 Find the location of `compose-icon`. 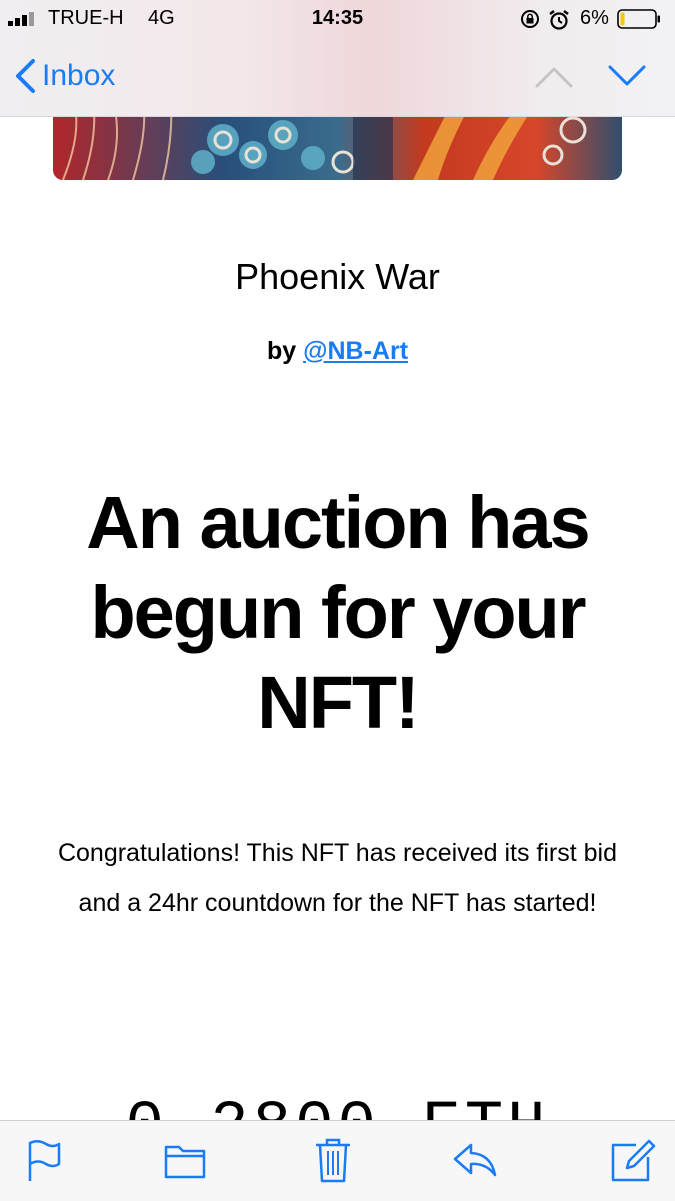

compose-icon is located at coordinates (633, 1160).